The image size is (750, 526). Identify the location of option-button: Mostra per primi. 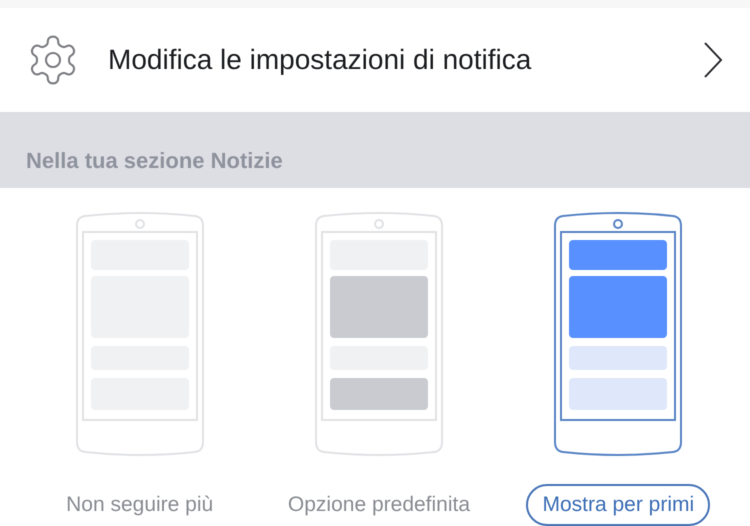
(618, 505).